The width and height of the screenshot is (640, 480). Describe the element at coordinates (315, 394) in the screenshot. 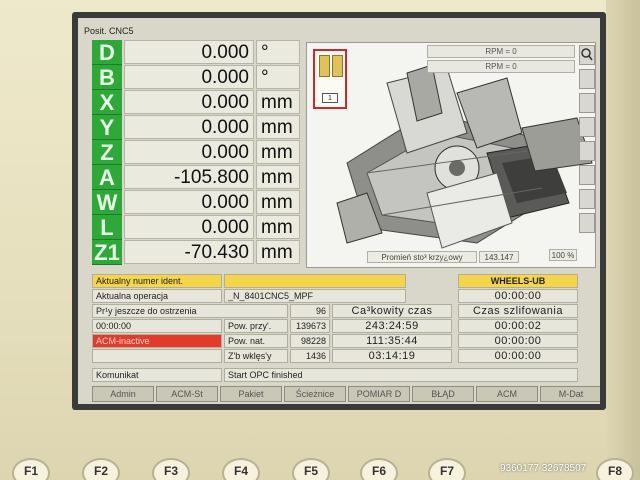

I see `softkey-sciernice: Ścieżnice` at that location.